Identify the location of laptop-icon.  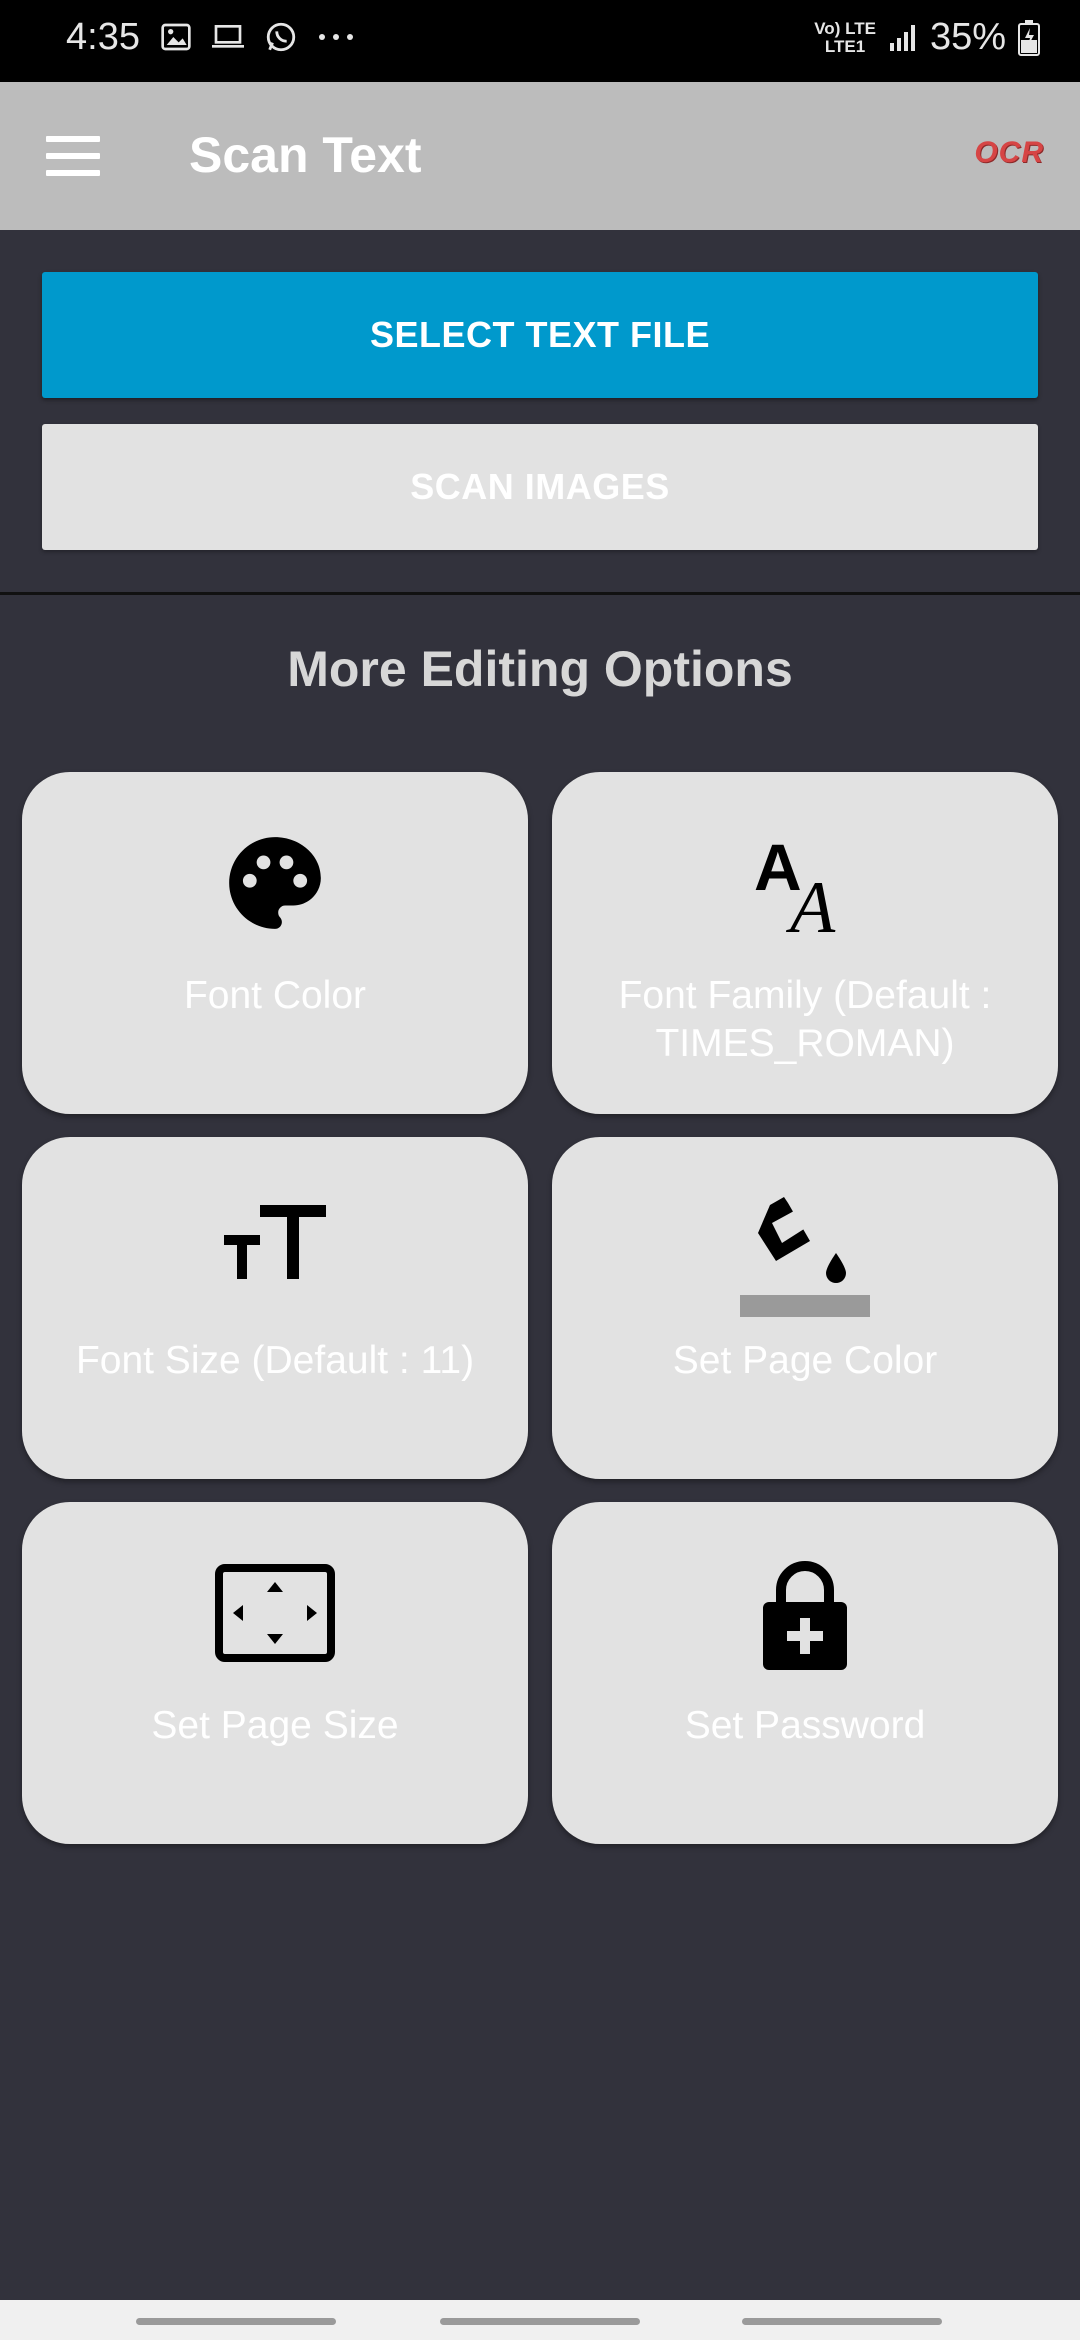
(228, 36).